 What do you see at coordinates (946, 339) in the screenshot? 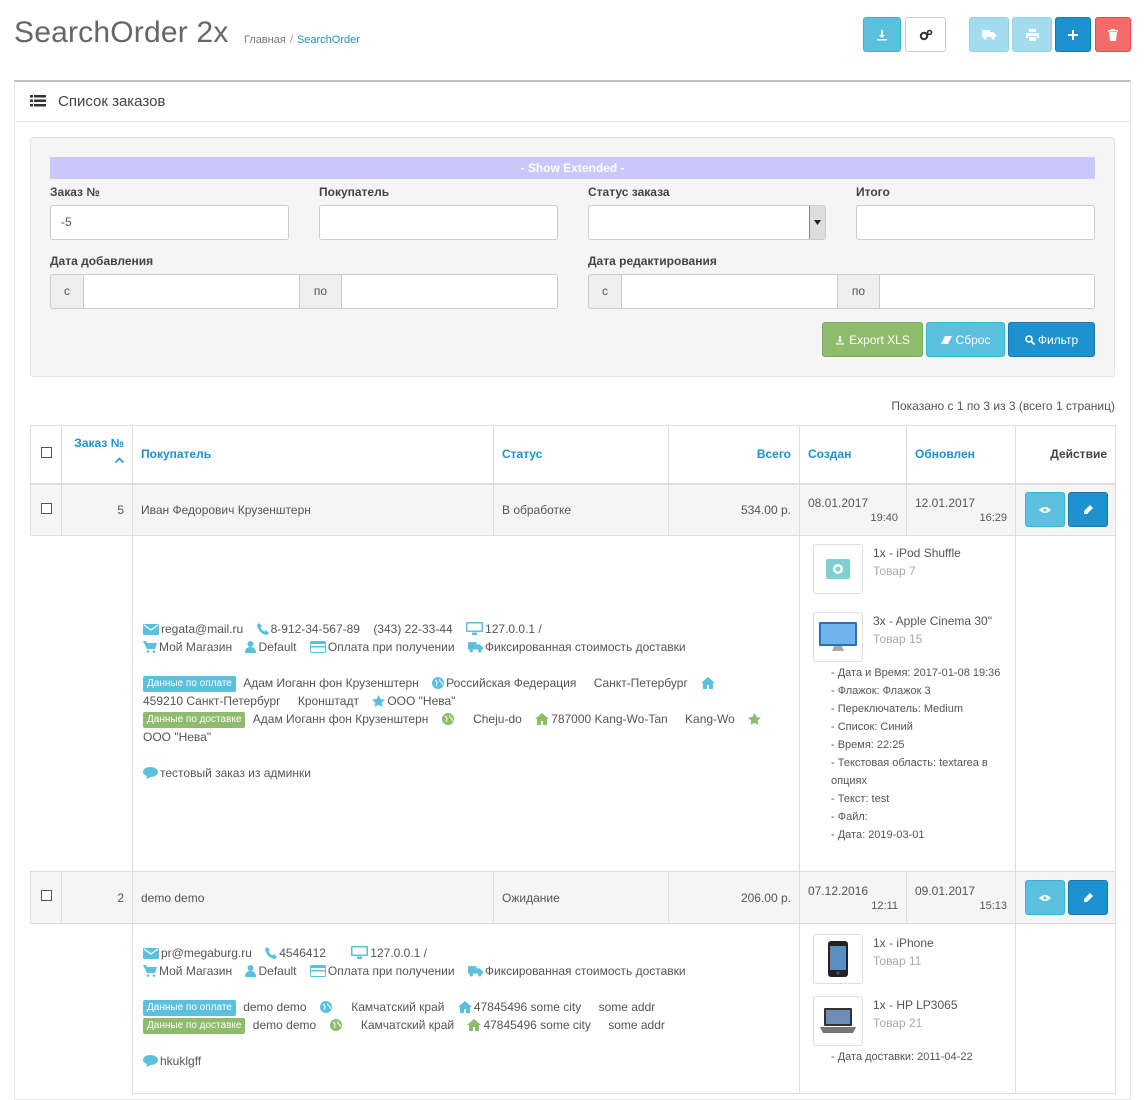
I see `eraser-icon` at bounding box center [946, 339].